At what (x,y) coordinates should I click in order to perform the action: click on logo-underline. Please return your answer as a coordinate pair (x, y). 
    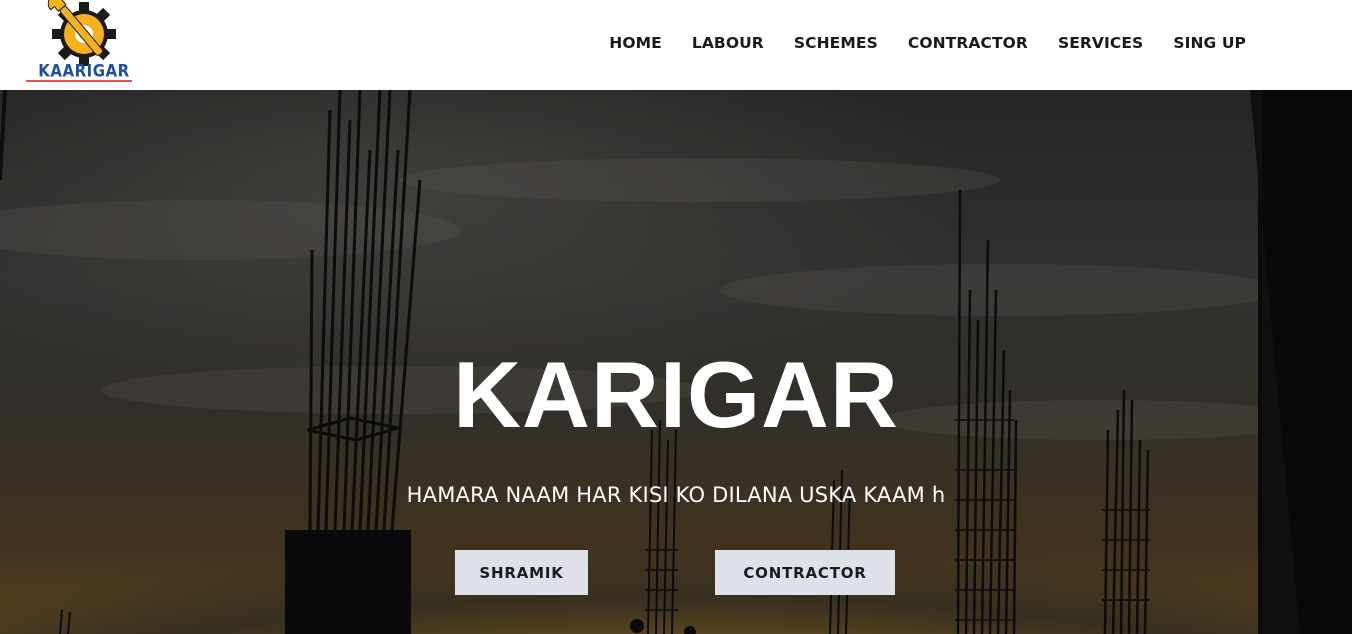
    Looking at the image, I should click on (79, 81).